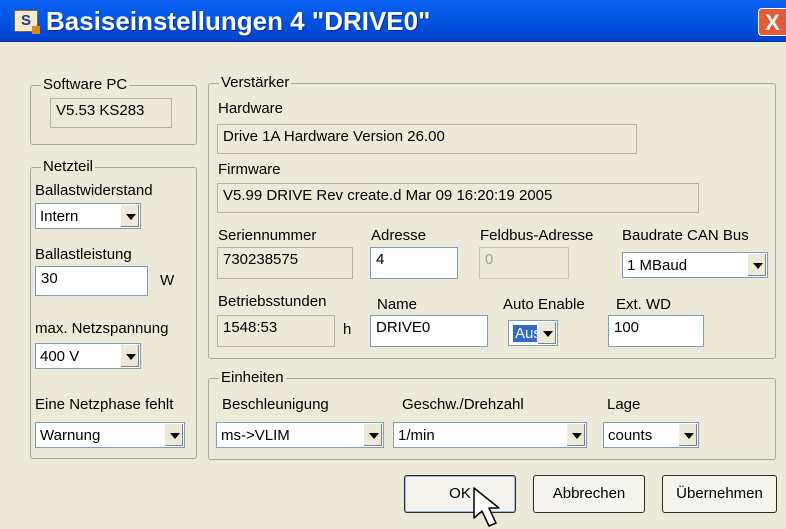  I want to click on einheiten-legend: Einheiten, so click(252, 377).